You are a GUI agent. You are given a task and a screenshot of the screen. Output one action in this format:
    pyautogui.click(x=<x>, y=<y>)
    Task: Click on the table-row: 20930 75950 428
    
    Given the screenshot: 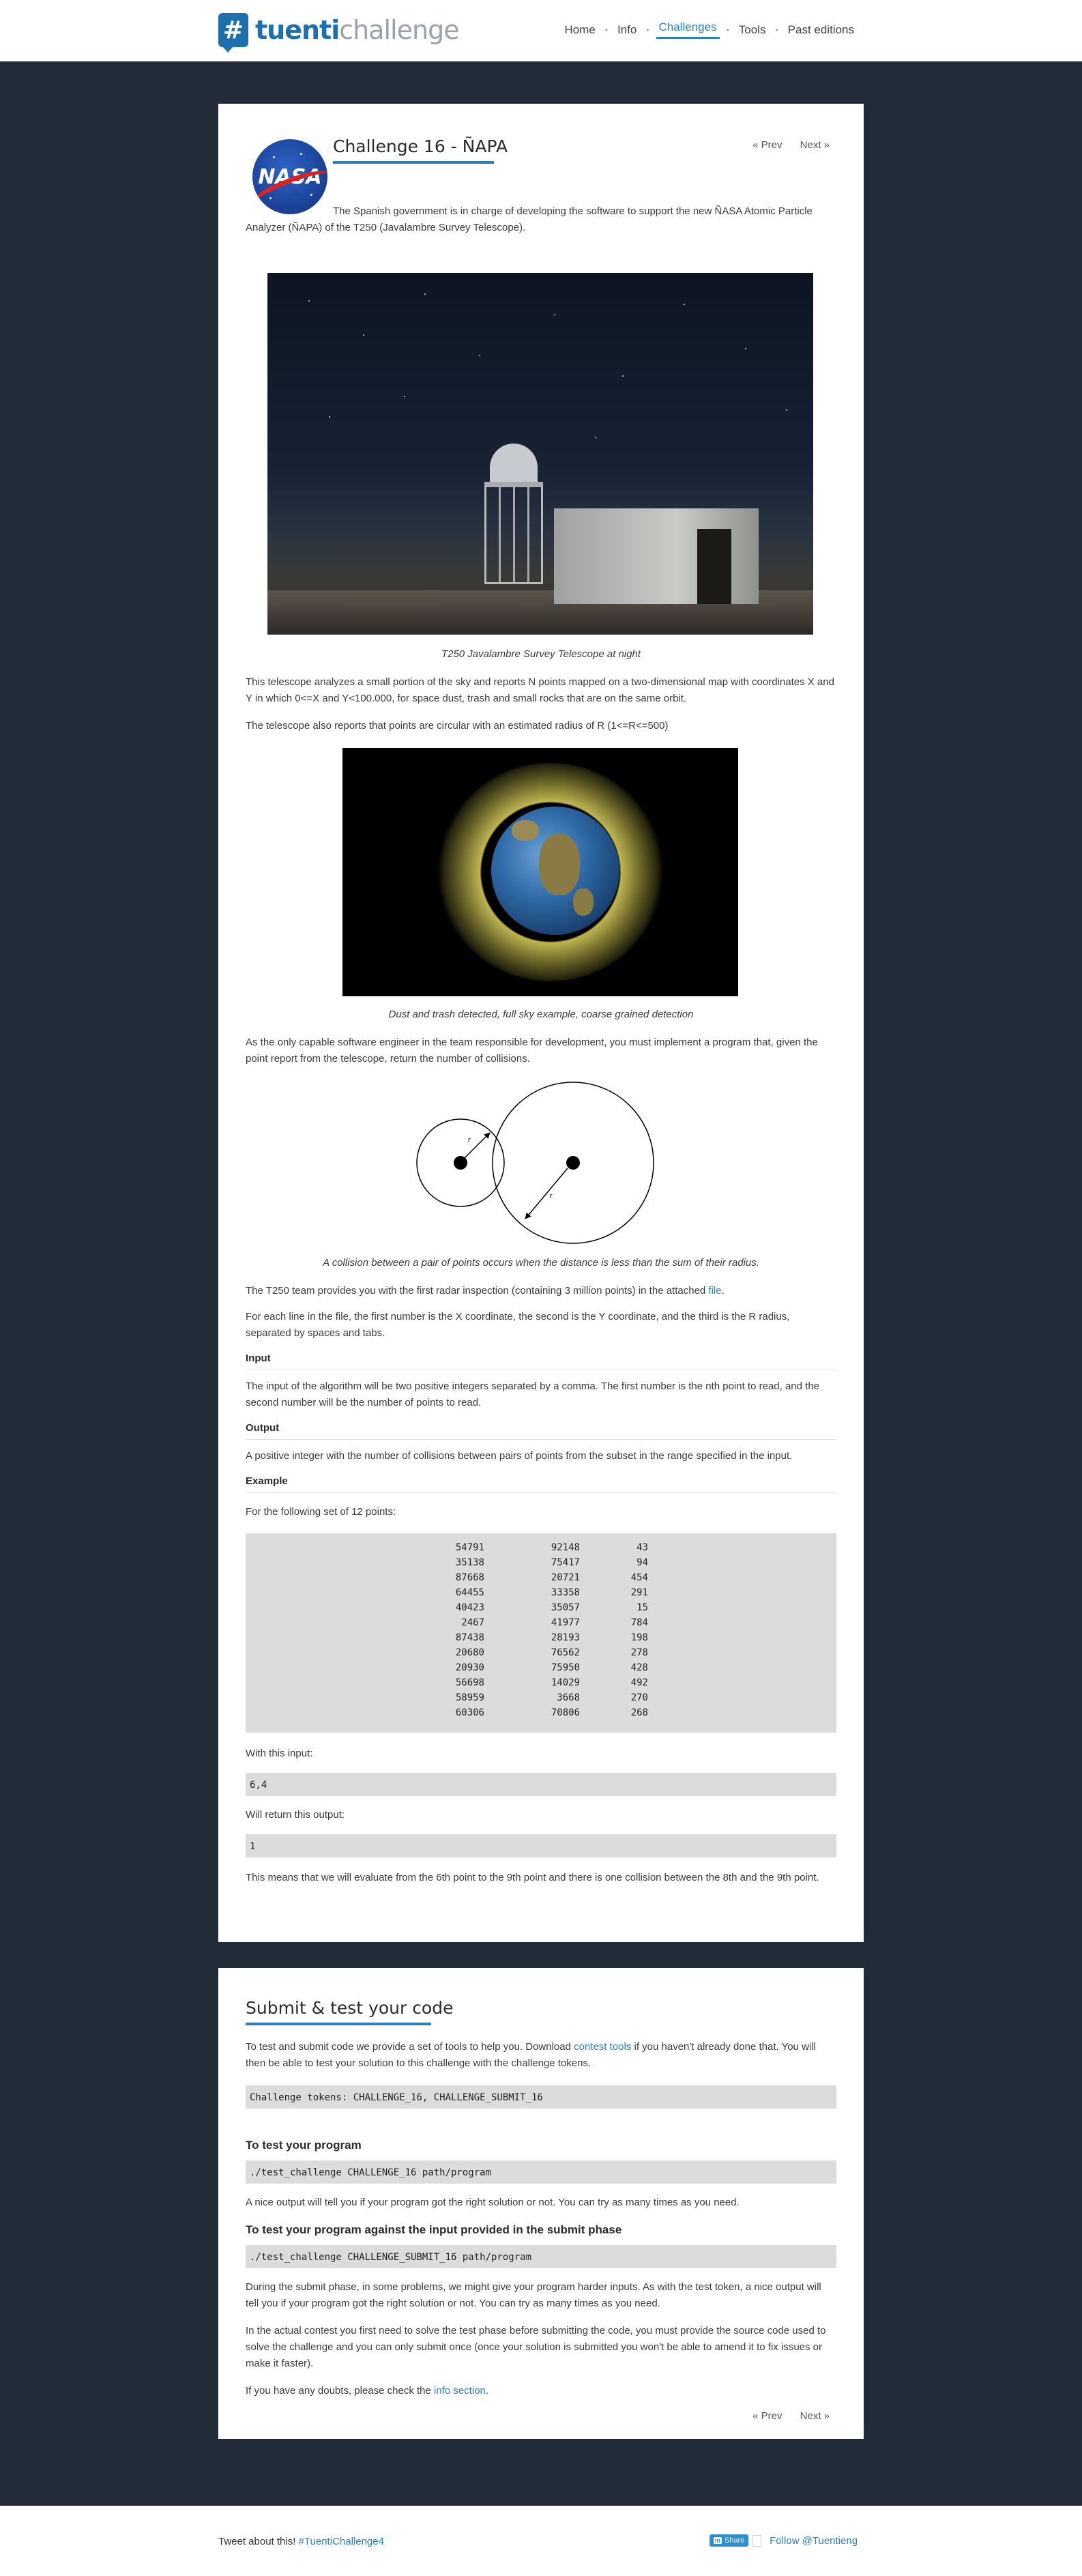 What is the action you would take?
    pyautogui.click(x=542, y=1667)
    